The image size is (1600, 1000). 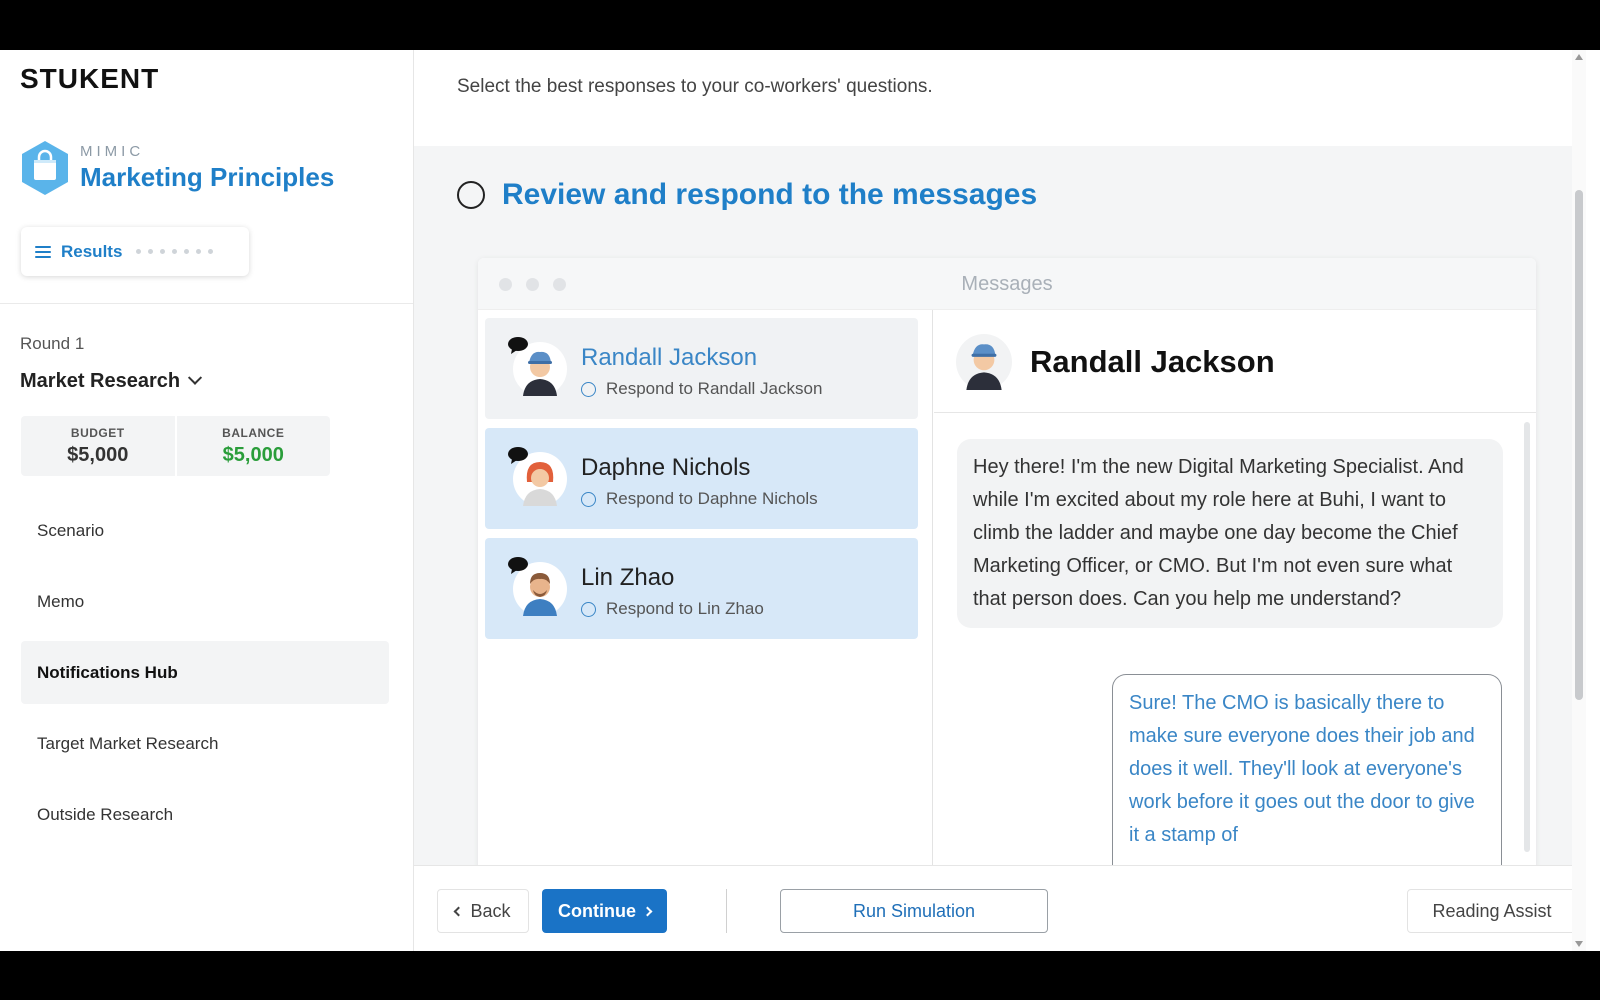 What do you see at coordinates (647, 911) in the screenshot?
I see `chevron-right-icon` at bounding box center [647, 911].